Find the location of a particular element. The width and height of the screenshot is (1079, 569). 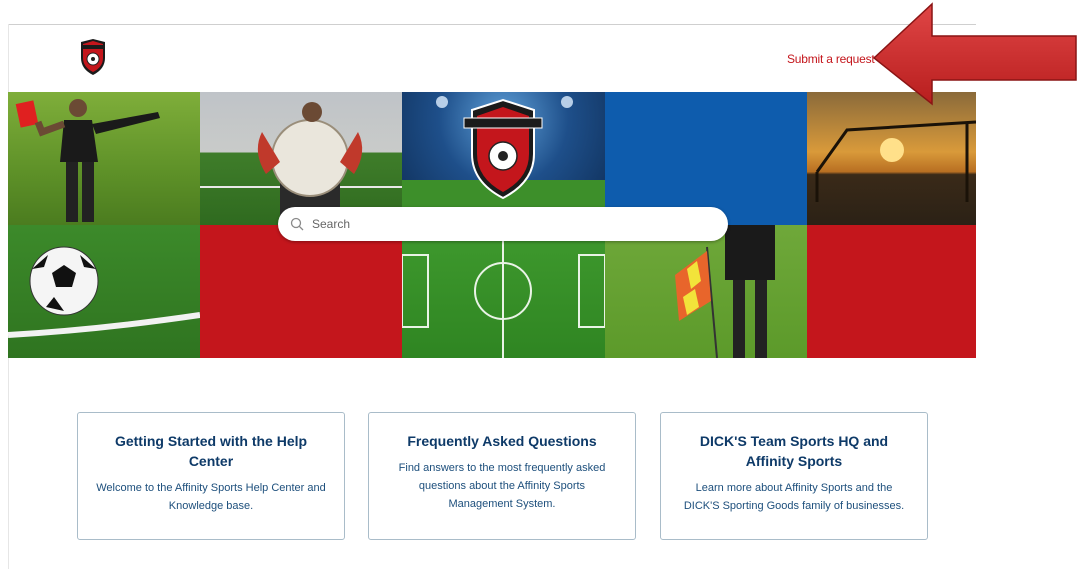

red-arrow-icon is located at coordinates (974, 54).